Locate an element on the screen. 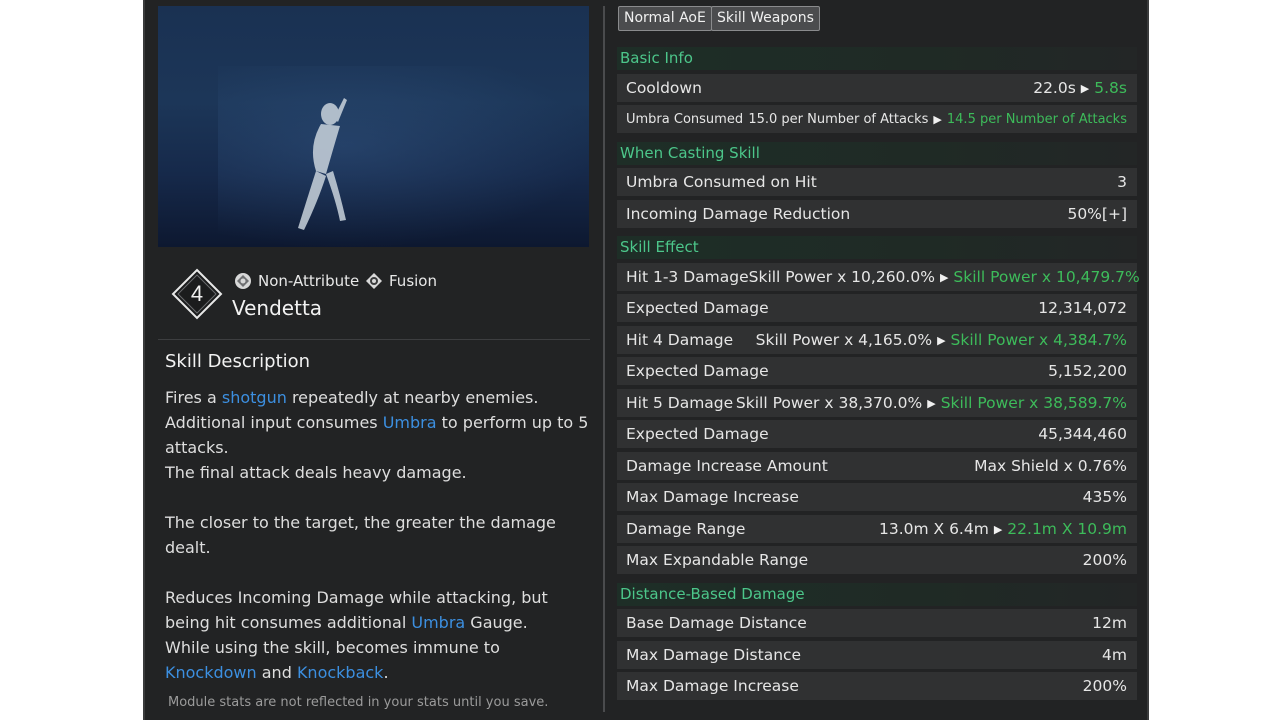 The height and width of the screenshot is (720, 1280). stat-label: Incoming Damage Reduction is located at coordinates (738, 214).